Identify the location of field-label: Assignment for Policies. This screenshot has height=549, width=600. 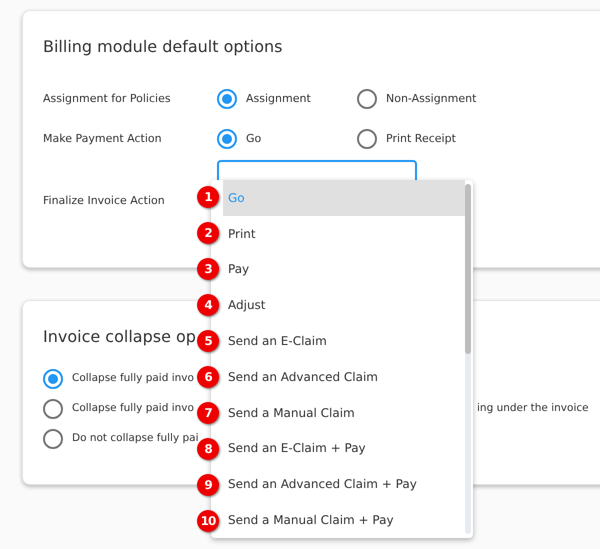
(107, 98).